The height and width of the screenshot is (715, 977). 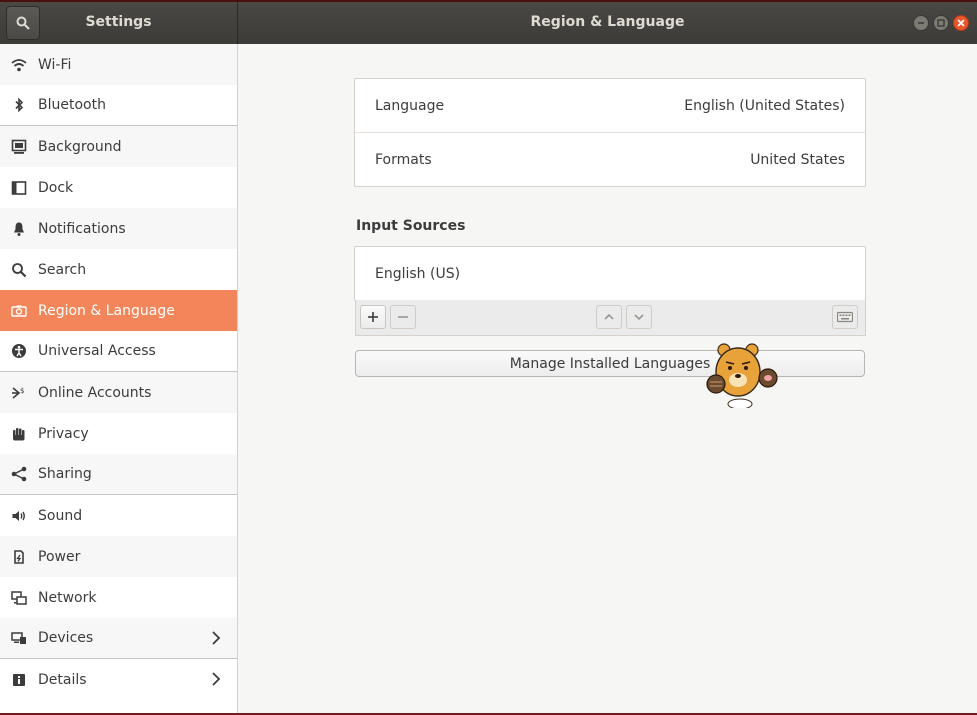 What do you see at coordinates (610, 363) in the screenshot?
I see `manage-installed-languages-button: Manage Installed Languages` at bounding box center [610, 363].